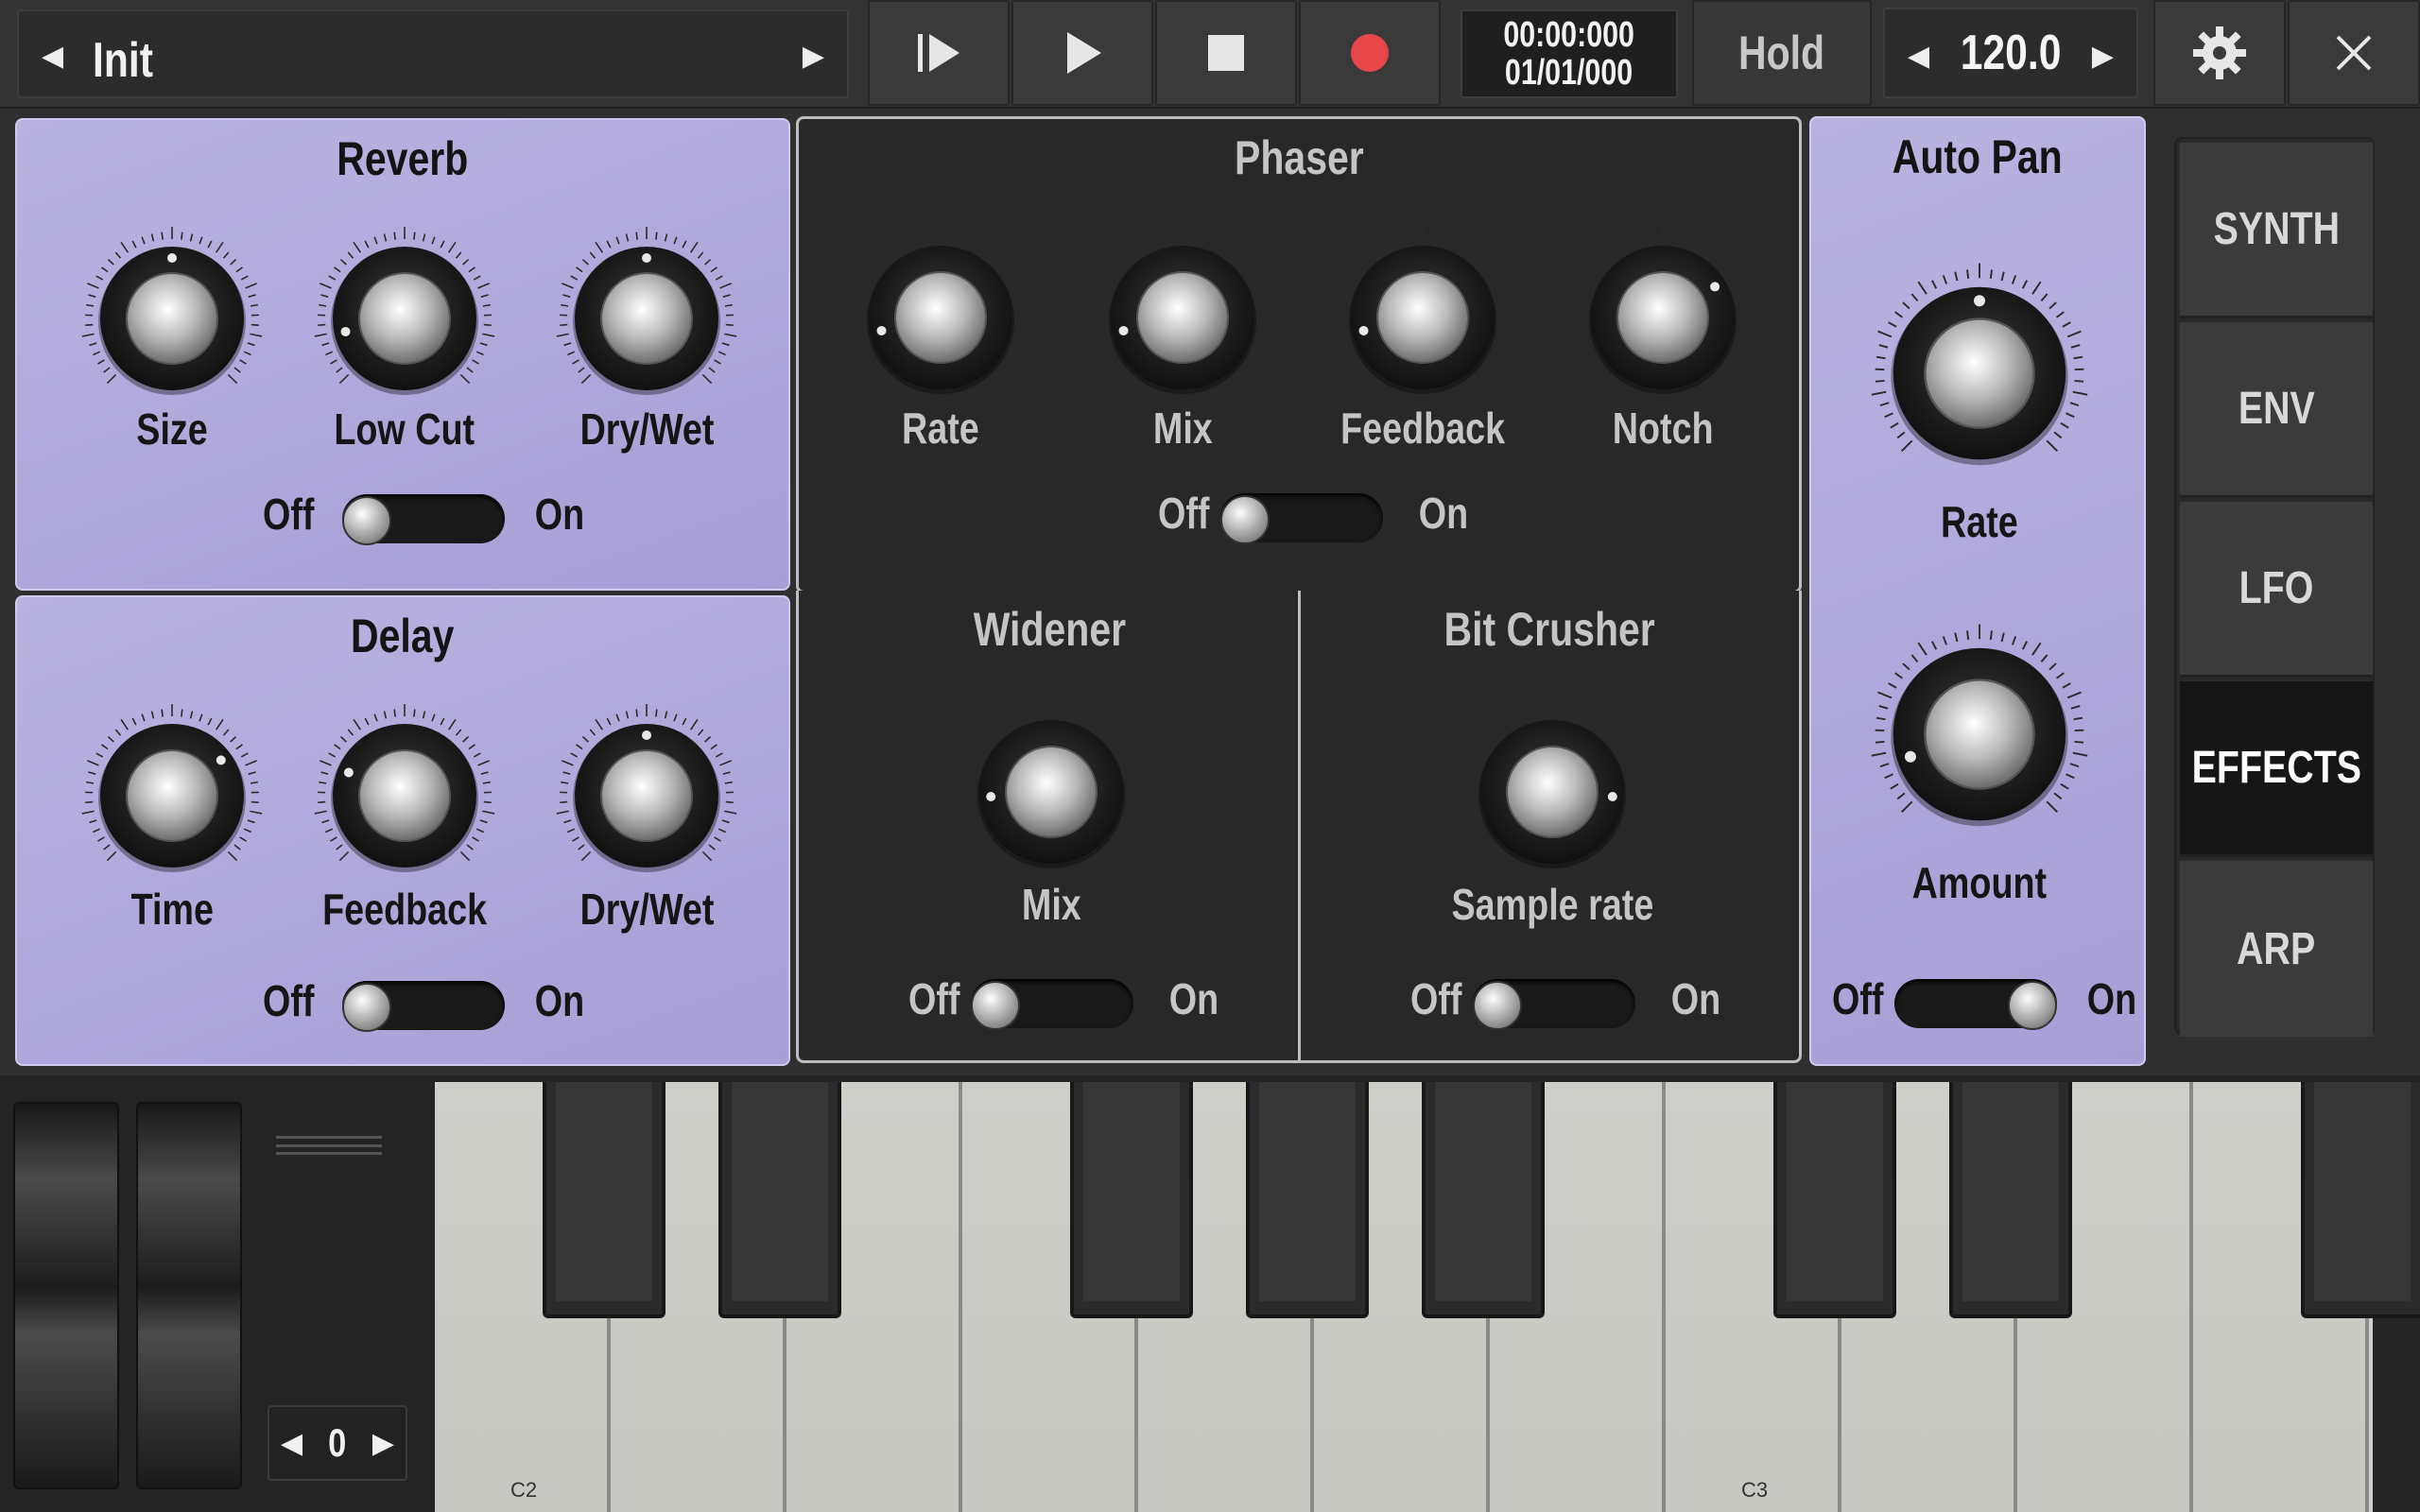  I want to click on keyboard-grip-icon, so click(329, 1145).